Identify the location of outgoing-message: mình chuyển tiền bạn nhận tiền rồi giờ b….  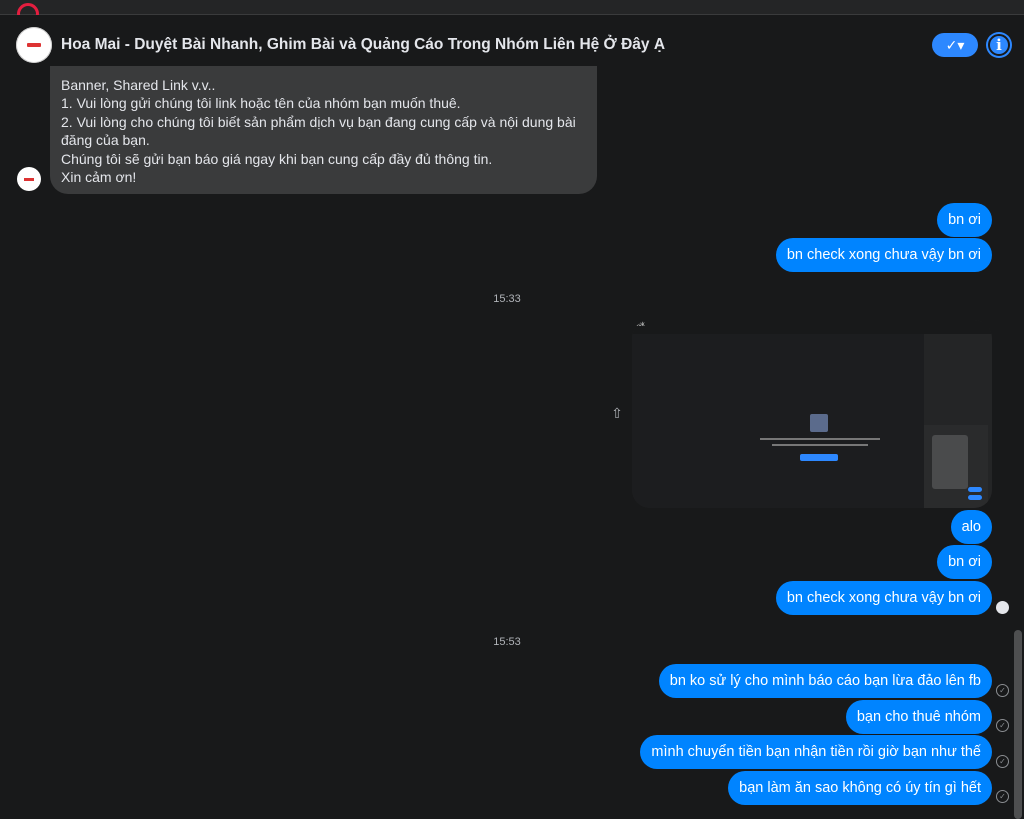
(816, 752).